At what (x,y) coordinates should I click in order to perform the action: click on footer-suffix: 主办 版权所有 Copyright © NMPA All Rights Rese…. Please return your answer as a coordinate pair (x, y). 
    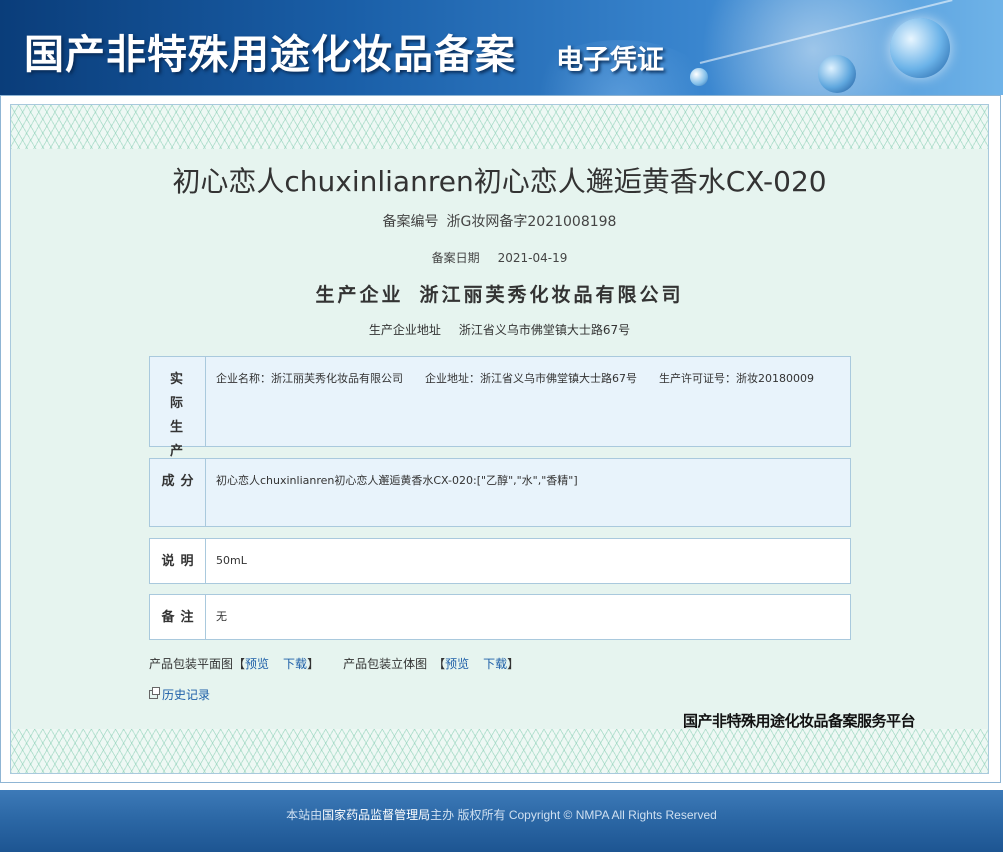
    Looking at the image, I should click on (573, 815).